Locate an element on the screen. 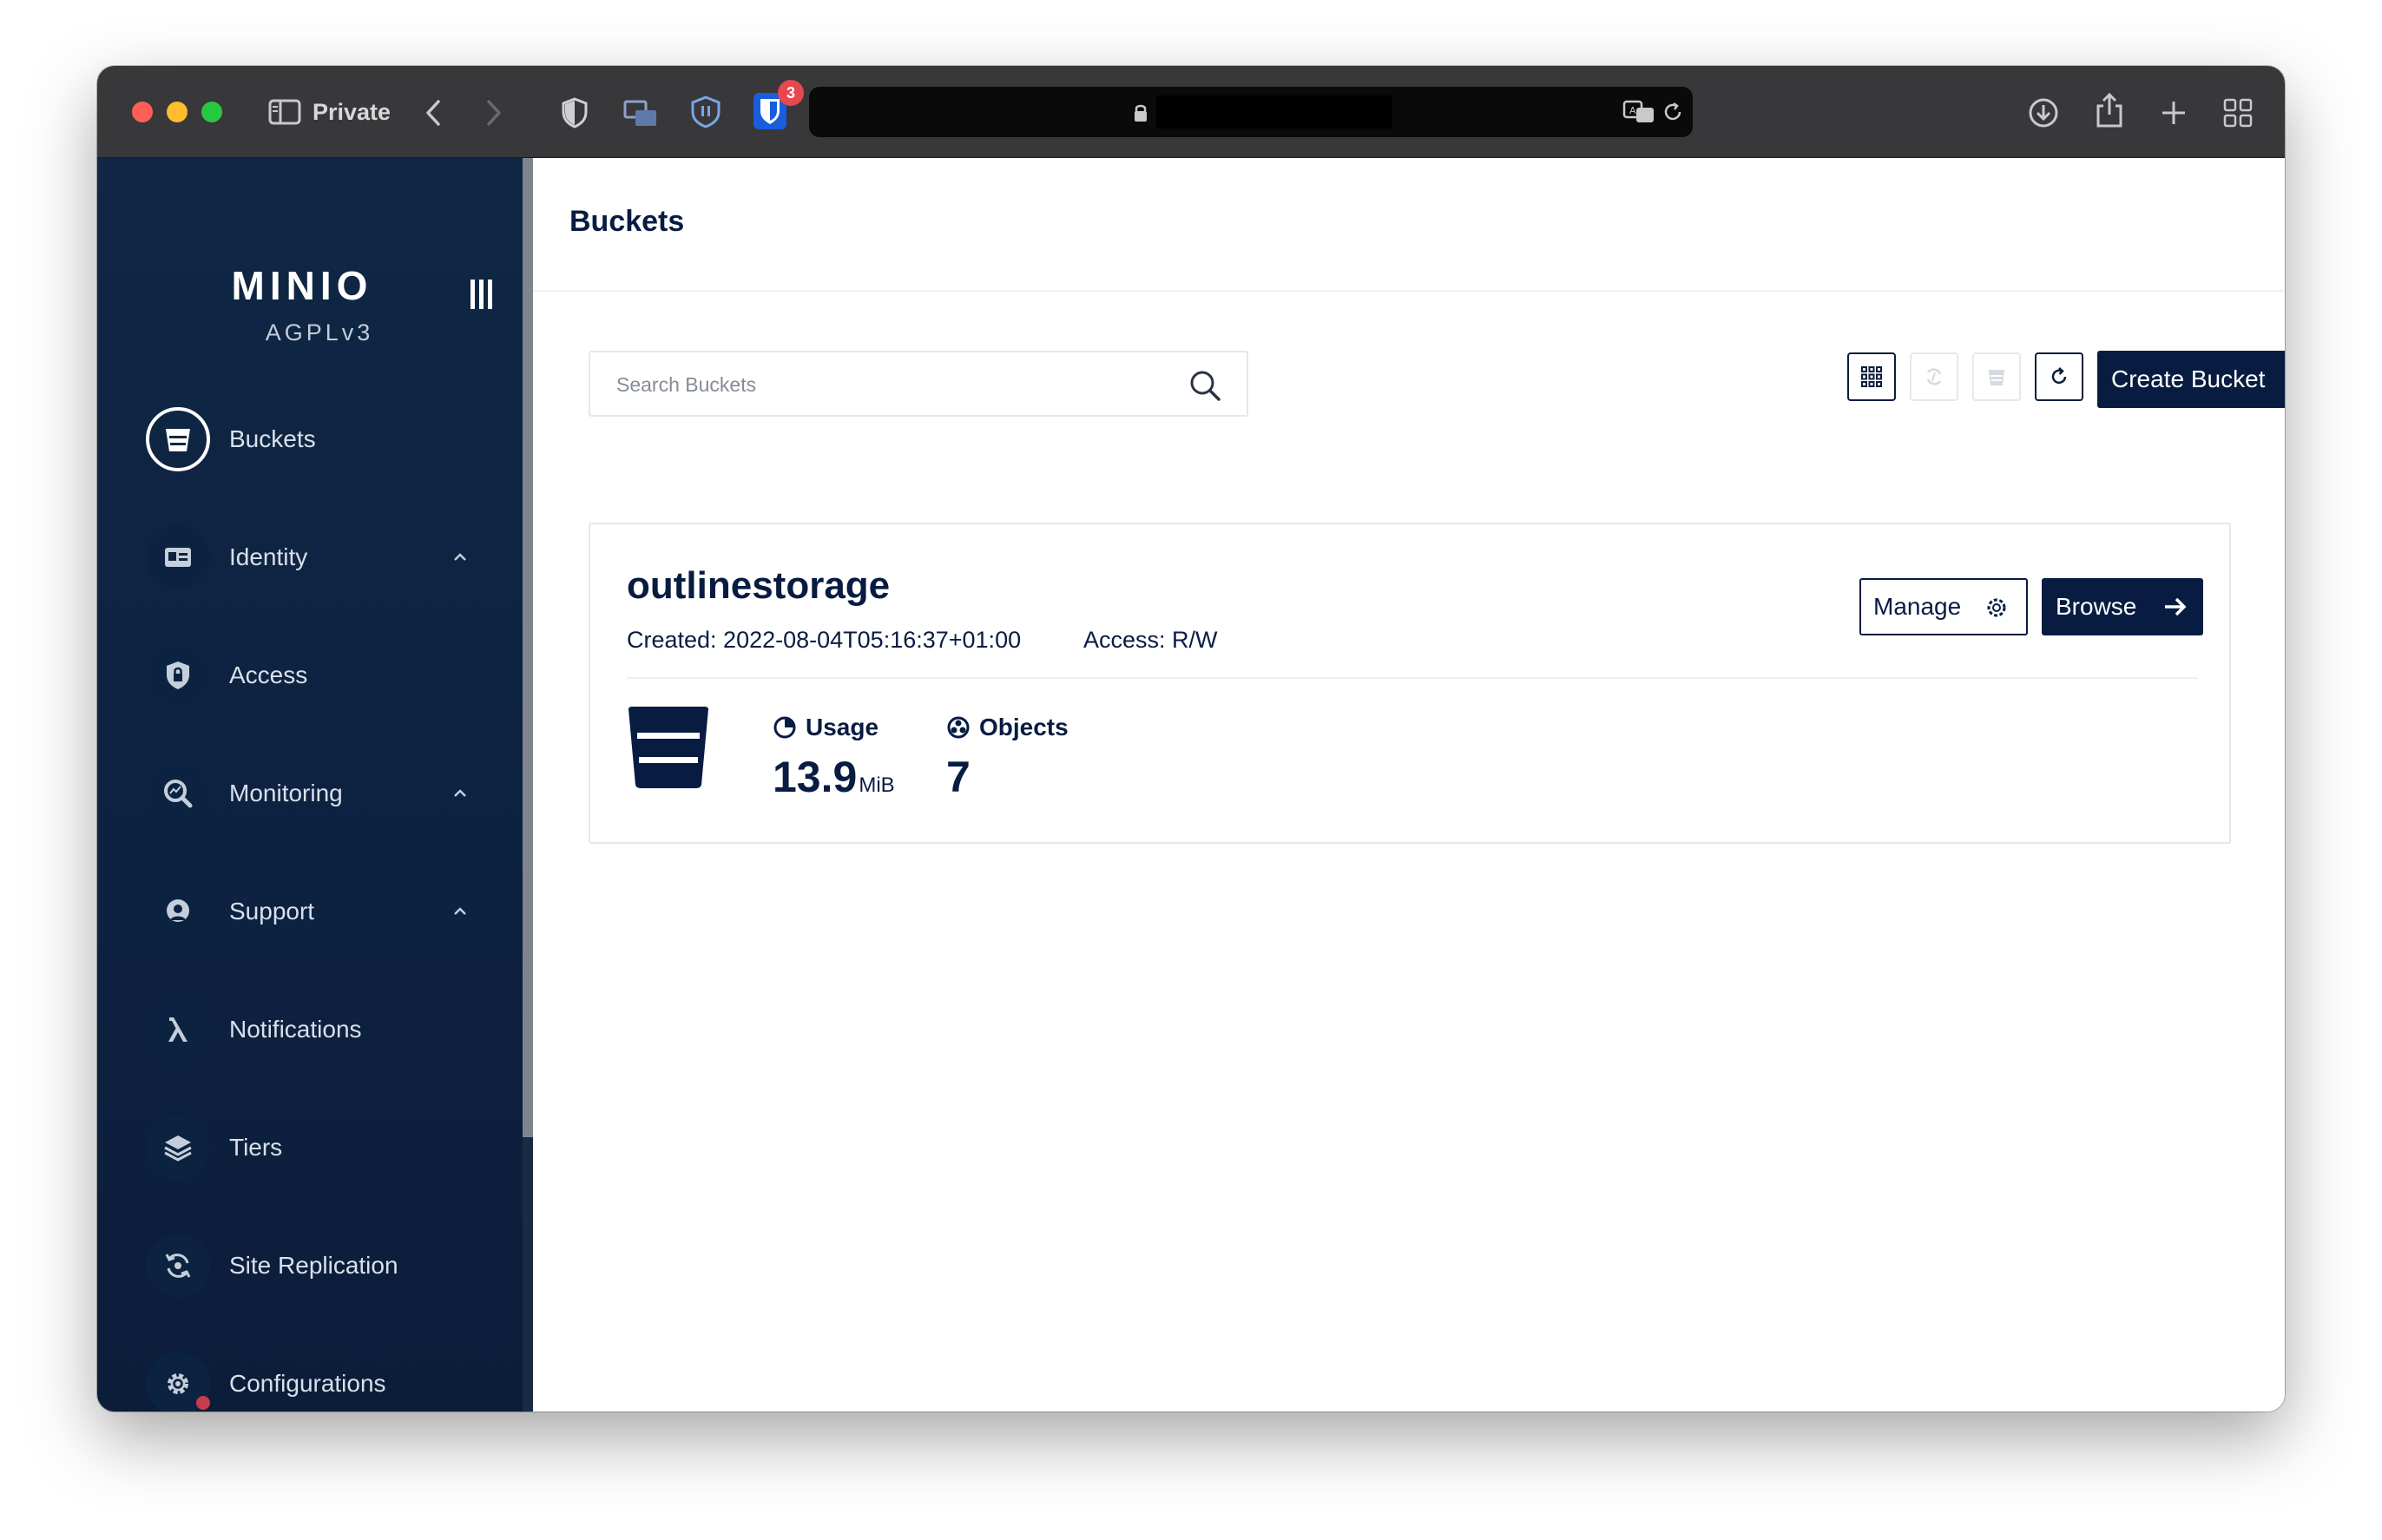 The image size is (2382, 1540). objects-value: 7 is located at coordinates (959, 777).